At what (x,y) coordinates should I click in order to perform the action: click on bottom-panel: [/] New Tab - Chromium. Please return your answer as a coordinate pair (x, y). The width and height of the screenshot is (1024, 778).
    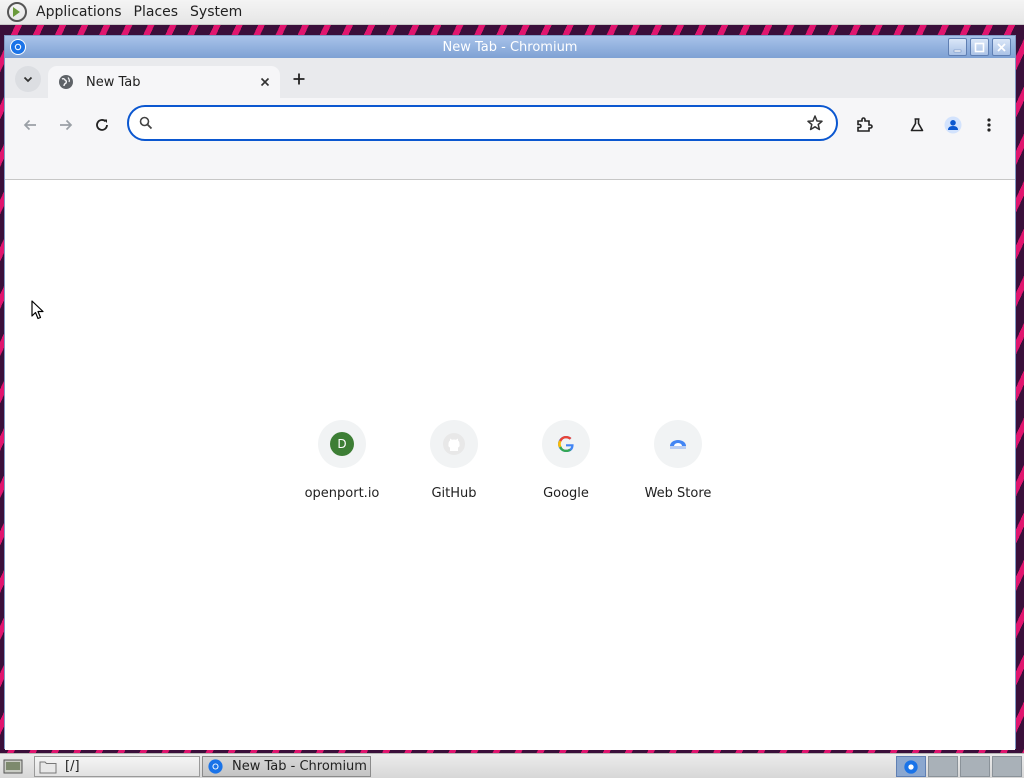
    Looking at the image, I should click on (512, 765).